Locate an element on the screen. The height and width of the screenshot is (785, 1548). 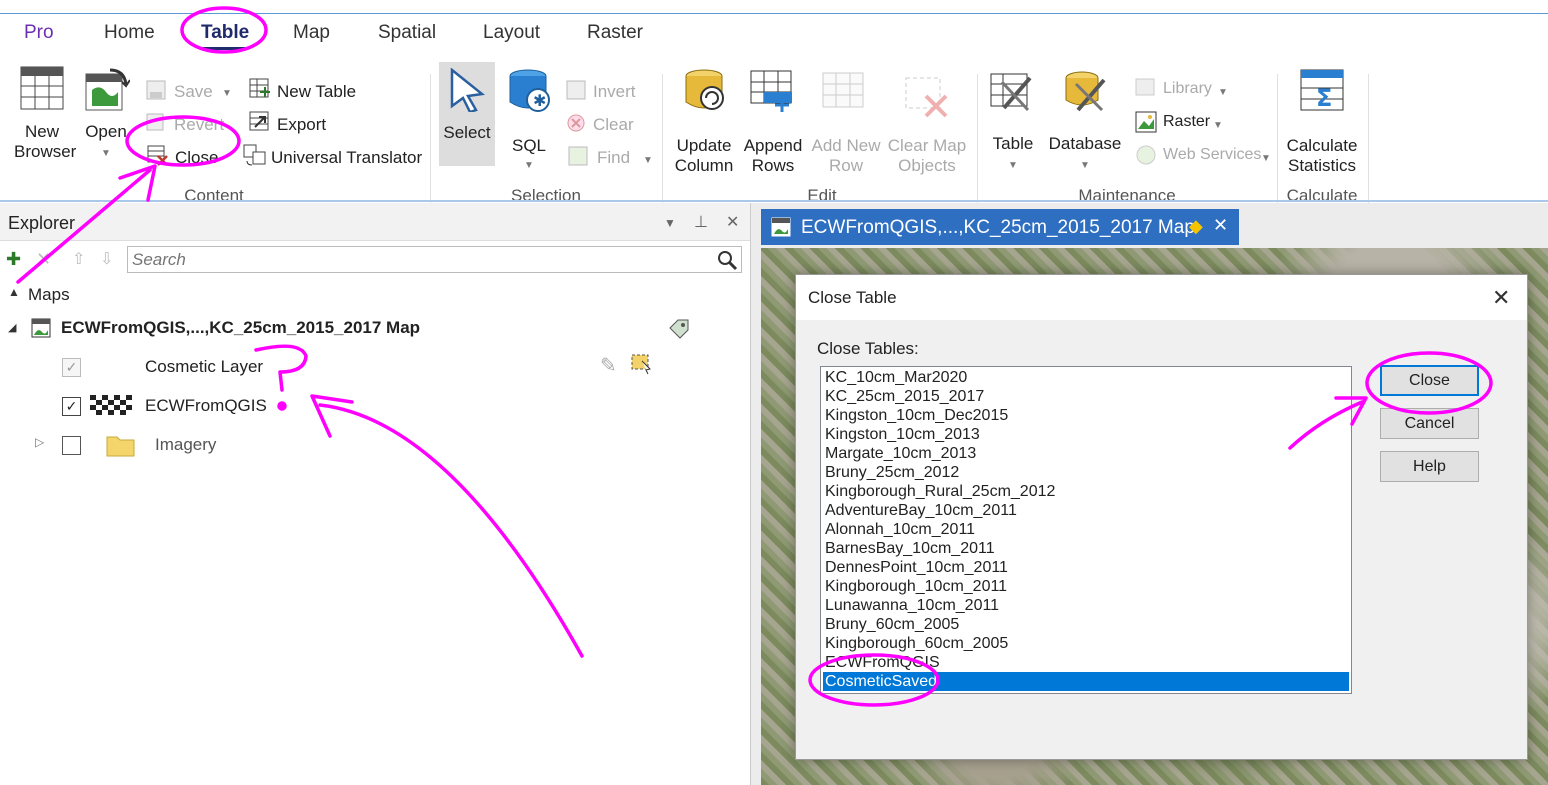
pane-options-icon: ▼ is located at coordinates (670, 223).